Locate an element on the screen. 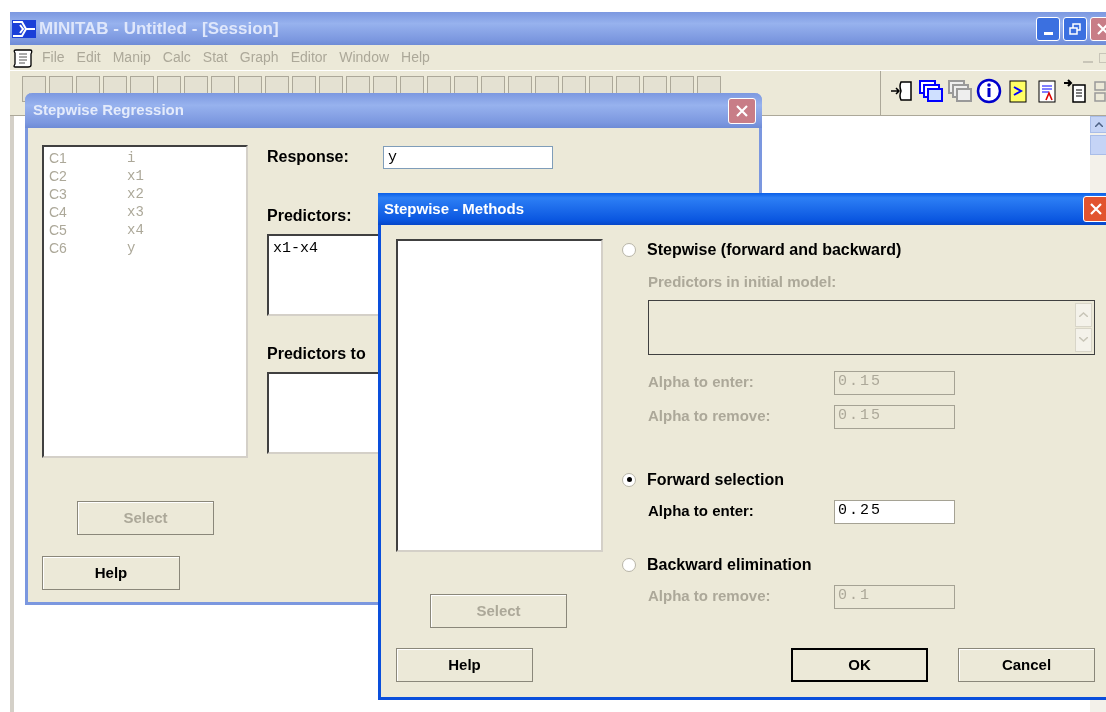  variable-item: C2 x1 is located at coordinates (147, 176).